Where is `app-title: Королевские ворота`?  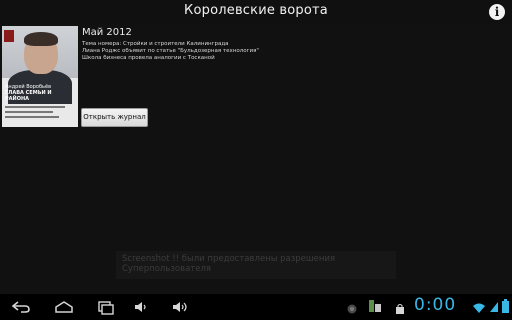
app-title: Королевские ворота is located at coordinates (256, 10).